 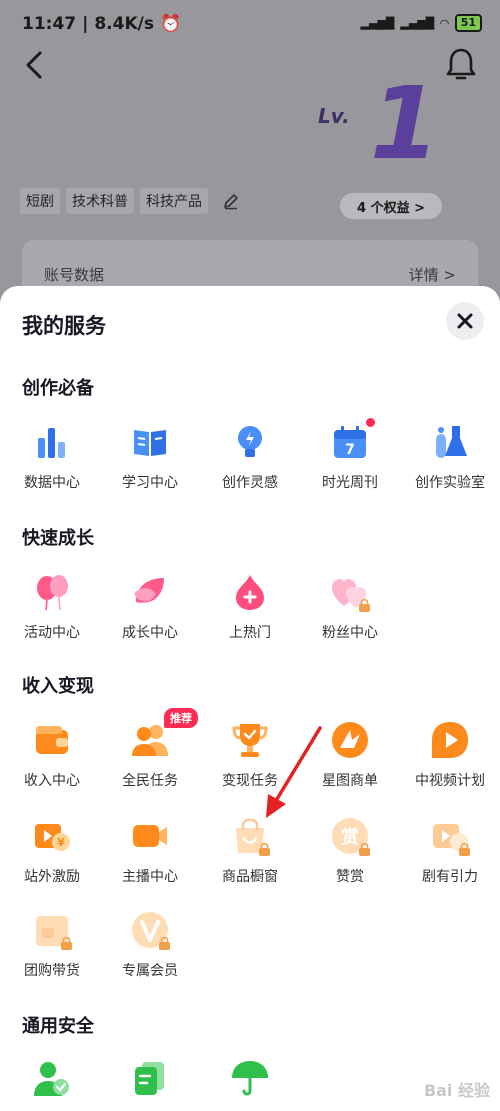 What do you see at coordinates (350, 483) in the screenshot?
I see `service-label: 时光周刊` at bounding box center [350, 483].